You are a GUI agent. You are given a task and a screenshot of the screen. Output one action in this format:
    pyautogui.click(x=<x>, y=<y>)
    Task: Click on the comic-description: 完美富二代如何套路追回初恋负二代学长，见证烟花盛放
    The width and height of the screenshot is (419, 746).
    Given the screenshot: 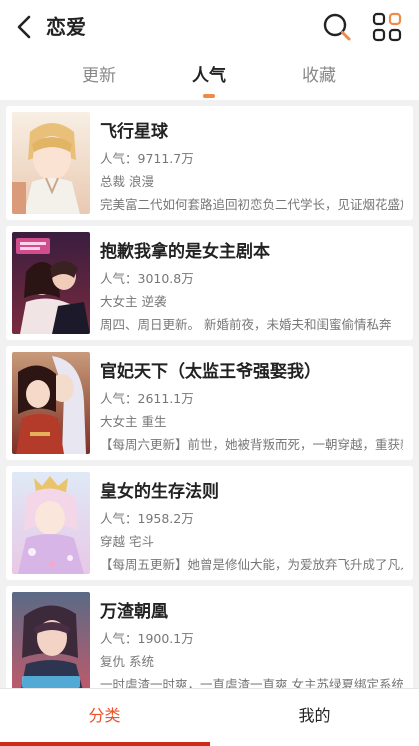 What is the action you would take?
    pyautogui.click(x=251, y=204)
    